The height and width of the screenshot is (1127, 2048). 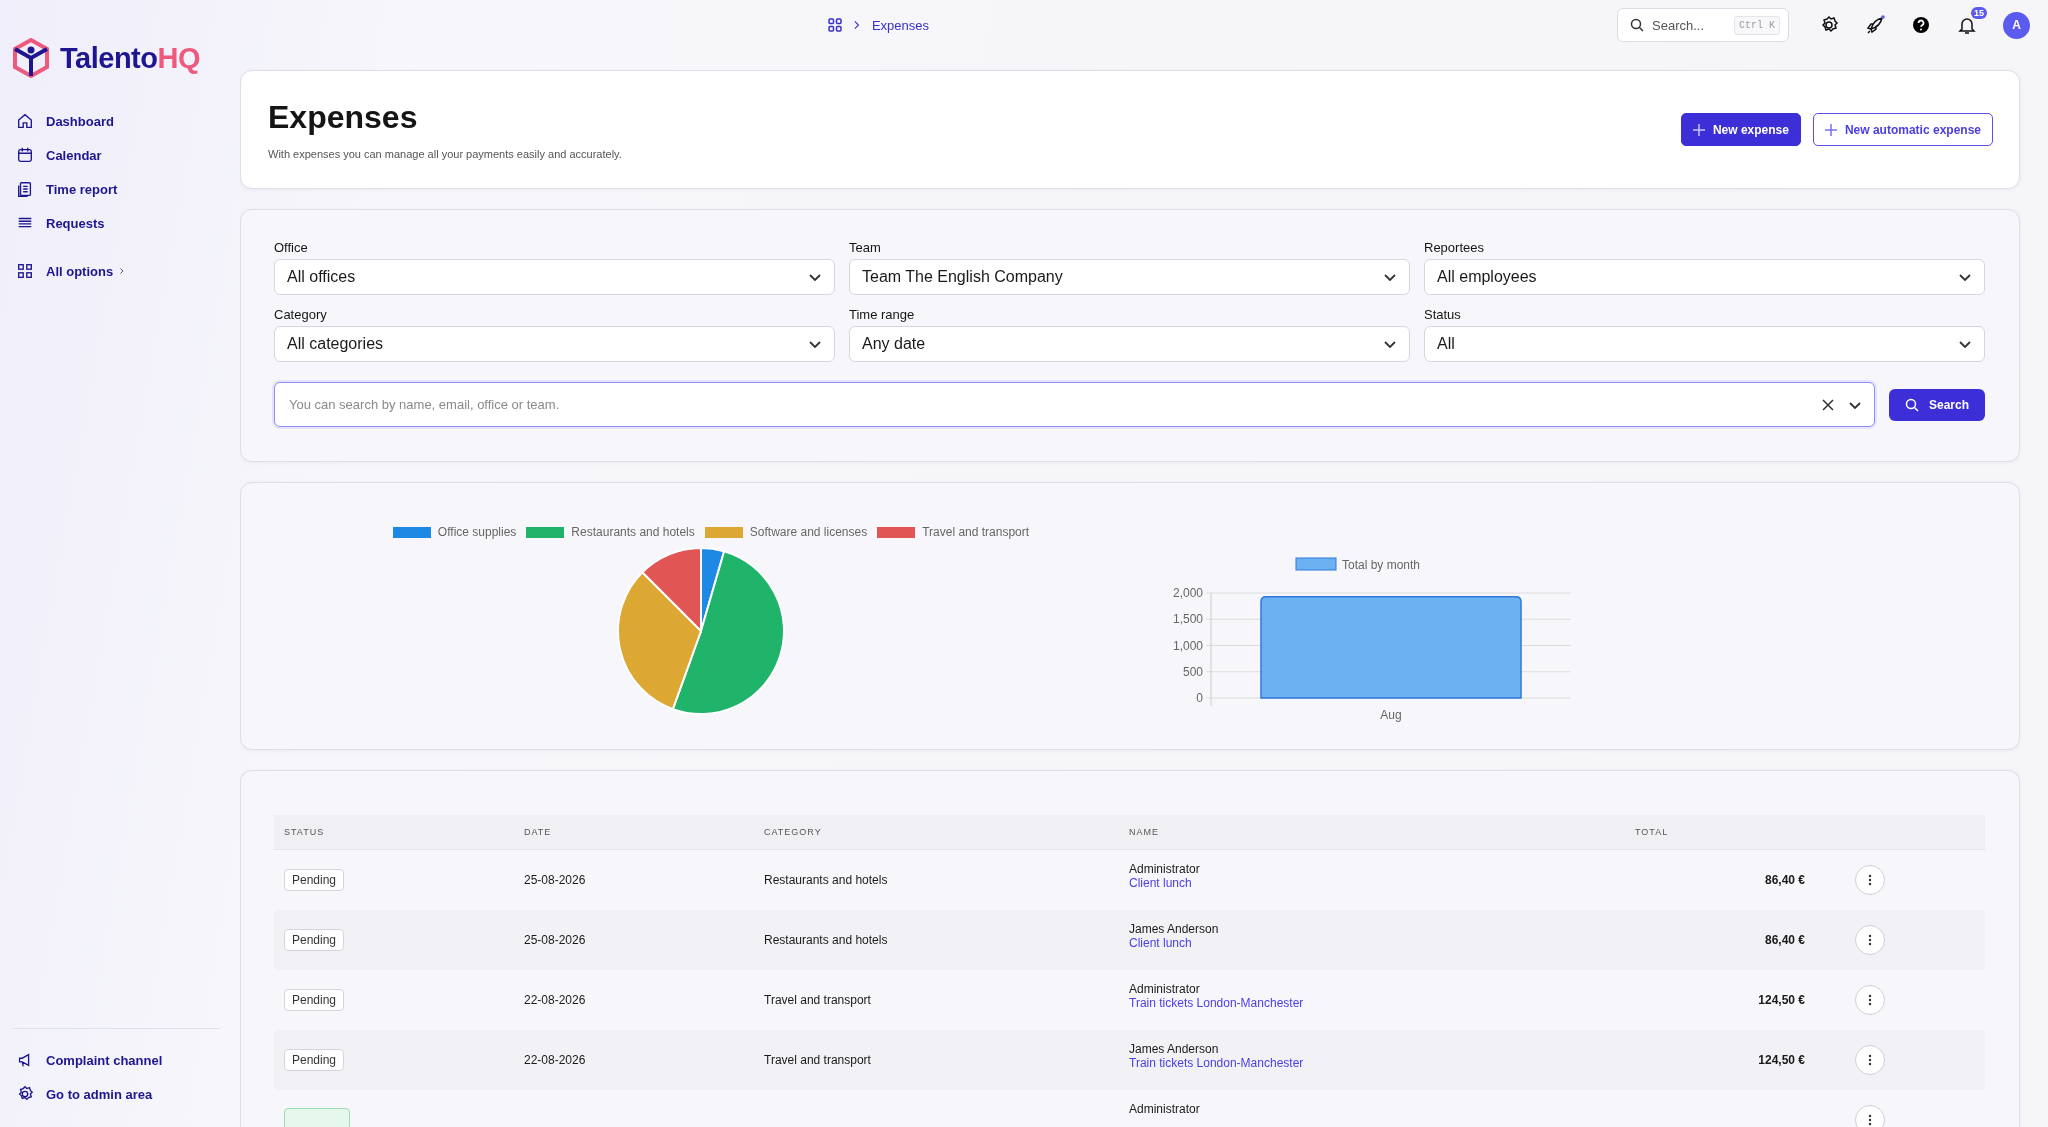 What do you see at coordinates (1199, 698) in the screenshot?
I see `axis-tick-label: 0` at bounding box center [1199, 698].